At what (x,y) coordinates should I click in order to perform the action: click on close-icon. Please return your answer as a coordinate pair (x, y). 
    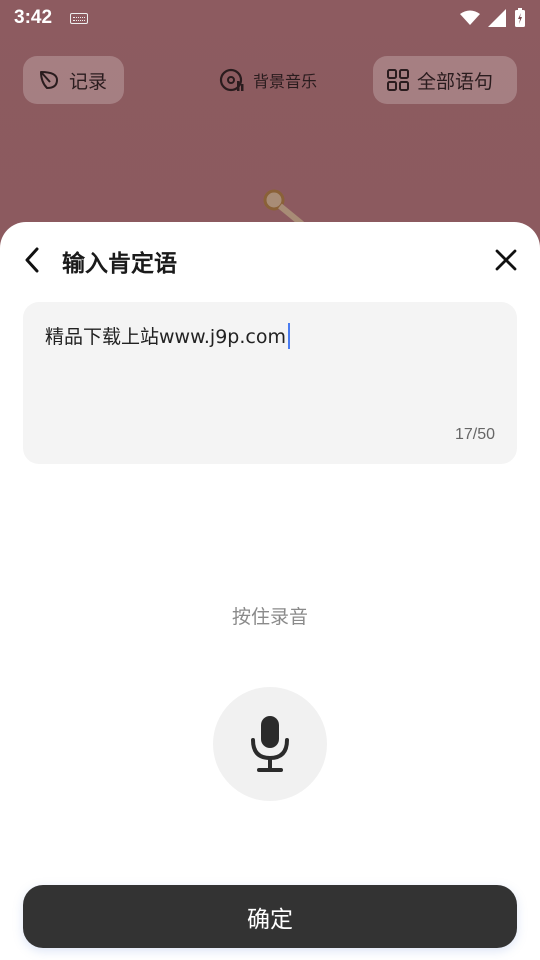
    Looking at the image, I should click on (506, 260).